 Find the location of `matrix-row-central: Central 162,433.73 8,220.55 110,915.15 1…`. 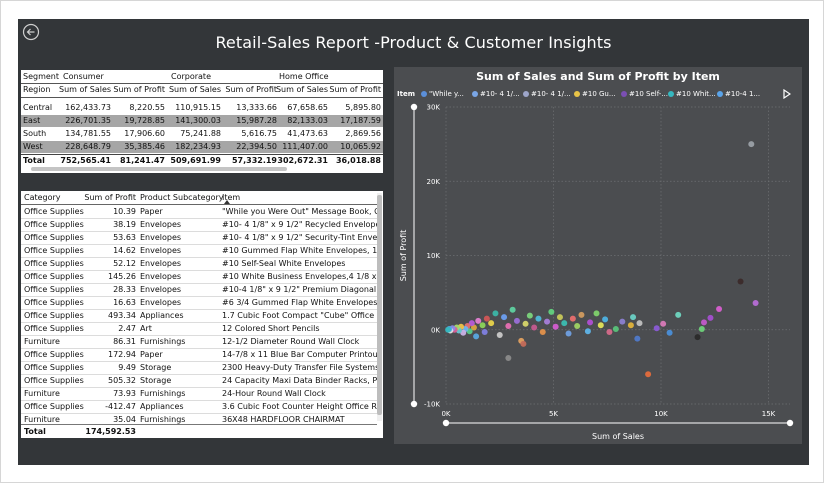

matrix-row-central: Central 162,433.73 8,220.55 110,915.15 1… is located at coordinates (202, 108).